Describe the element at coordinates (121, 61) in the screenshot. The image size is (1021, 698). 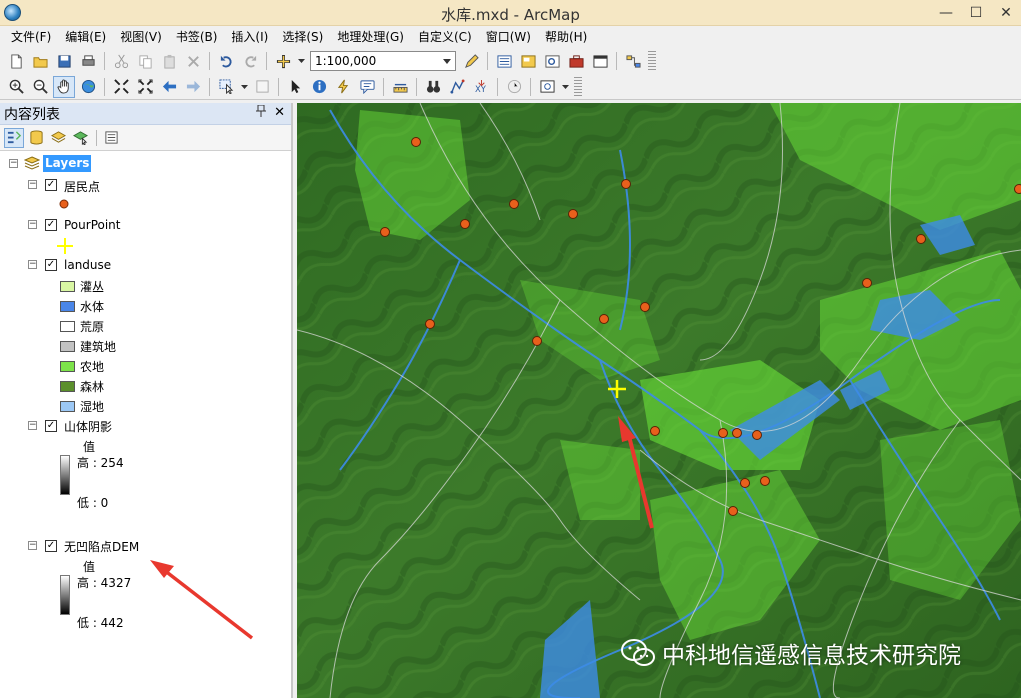
I see `cut-button` at that location.